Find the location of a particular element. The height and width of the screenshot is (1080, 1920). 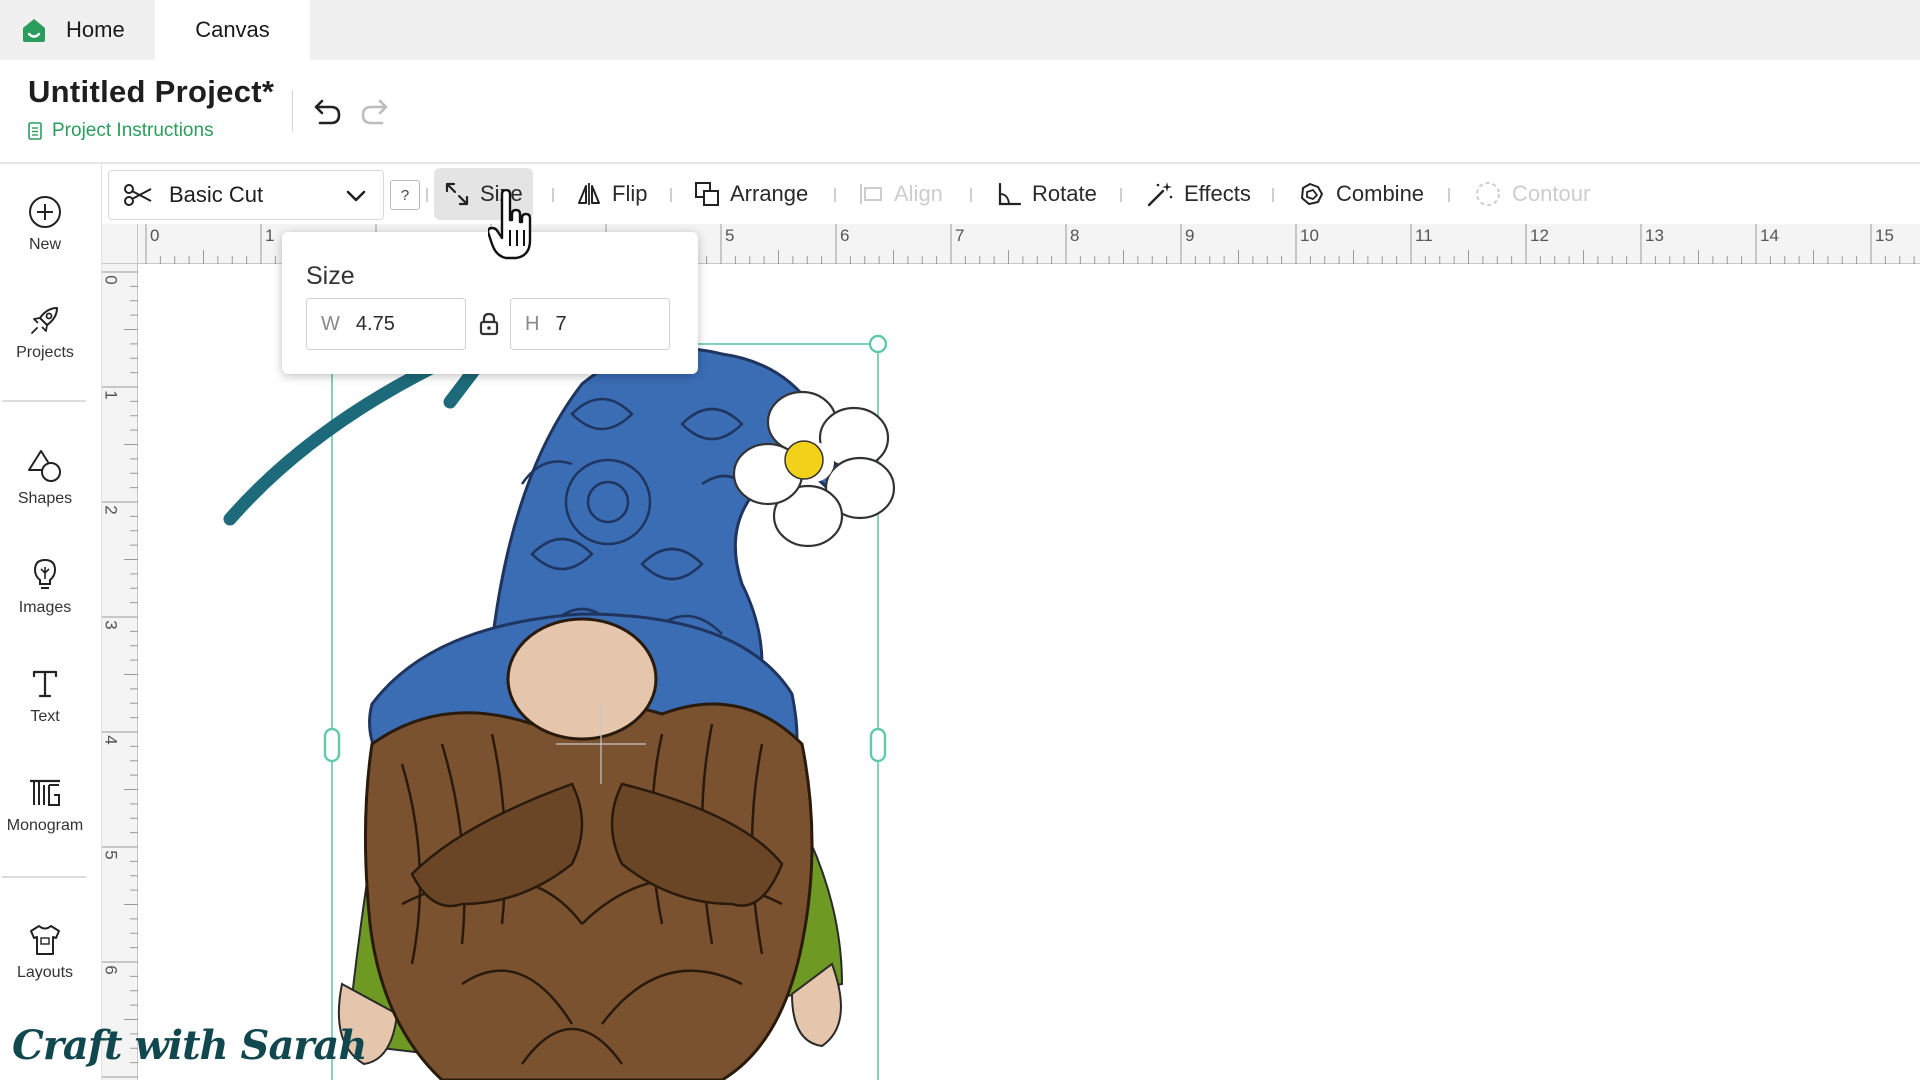

edit-toolbar: Basic Cut ? Size Flip Arrange is located at coordinates (1011, 194).